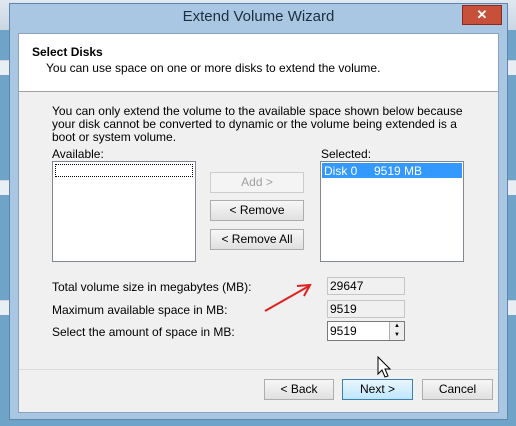  Describe the element at coordinates (341, 171) in the screenshot. I see `disk-name: Disk 0` at that location.